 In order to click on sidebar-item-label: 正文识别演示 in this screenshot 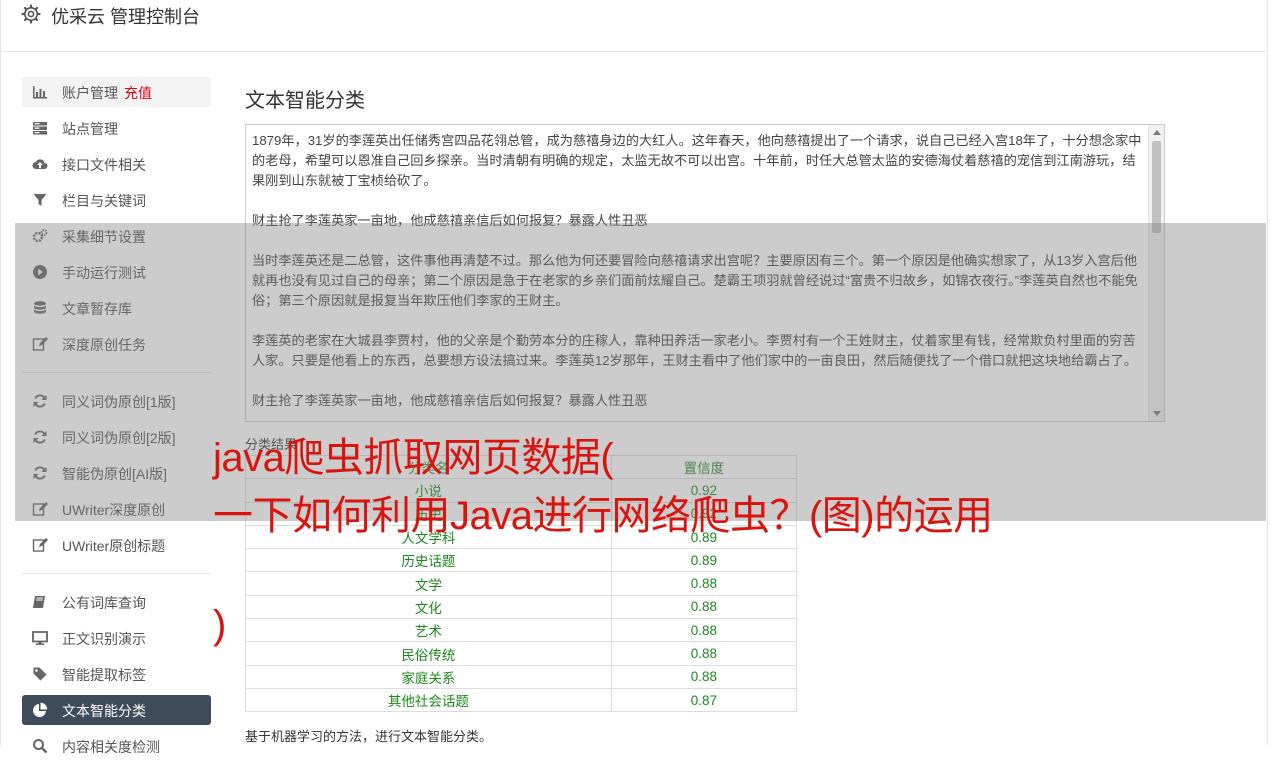, I will do `click(104, 639)`.